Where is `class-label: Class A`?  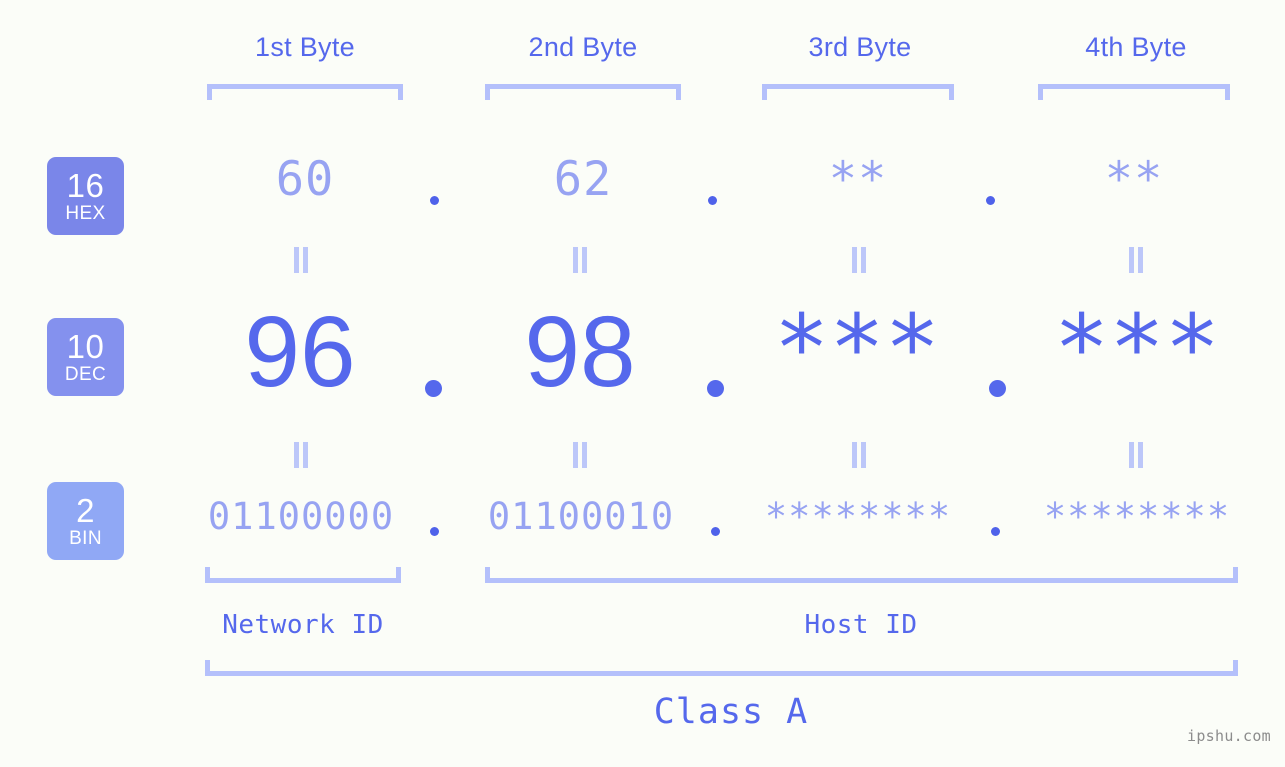 class-label: Class A is located at coordinates (731, 712).